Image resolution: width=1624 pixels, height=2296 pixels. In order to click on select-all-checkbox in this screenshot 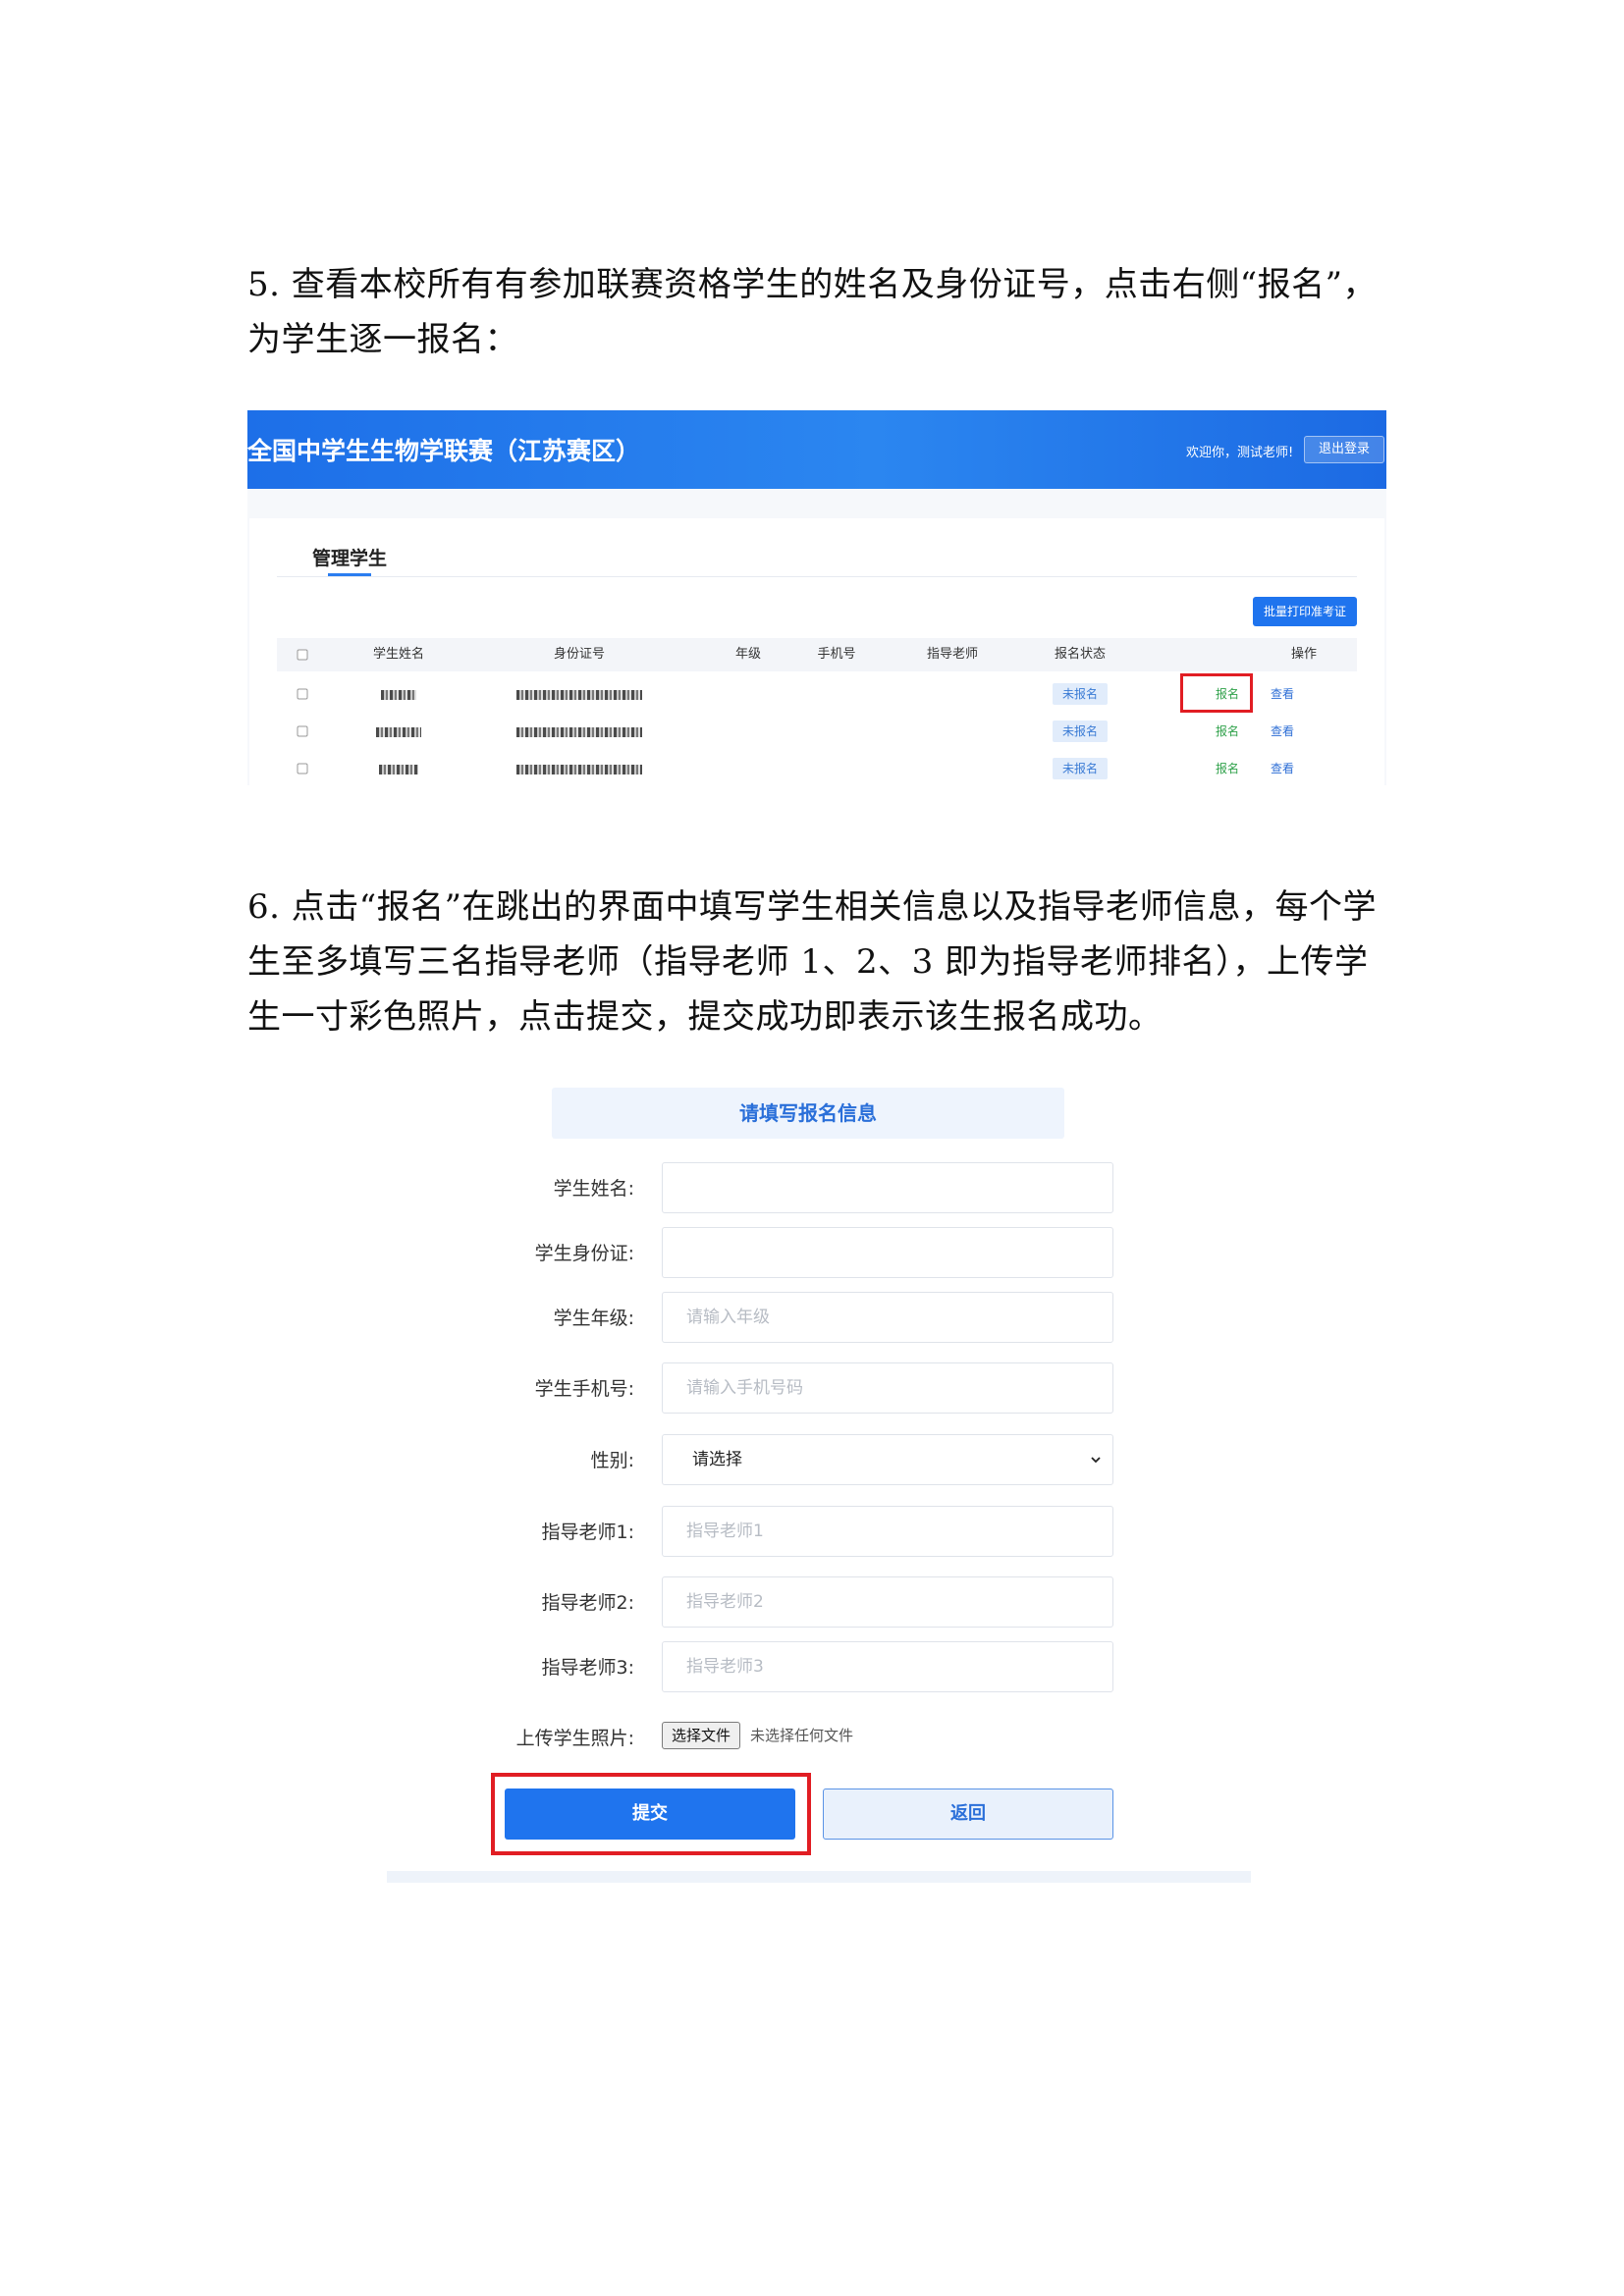, I will do `click(302, 655)`.